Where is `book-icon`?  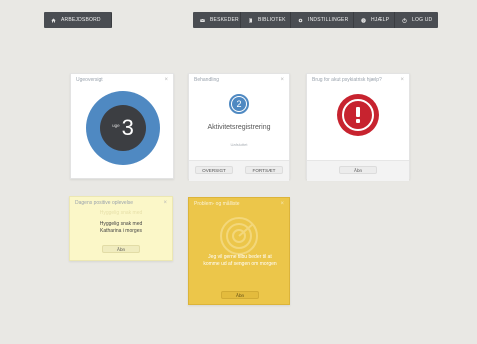 book-icon is located at coordinates (250, 20).